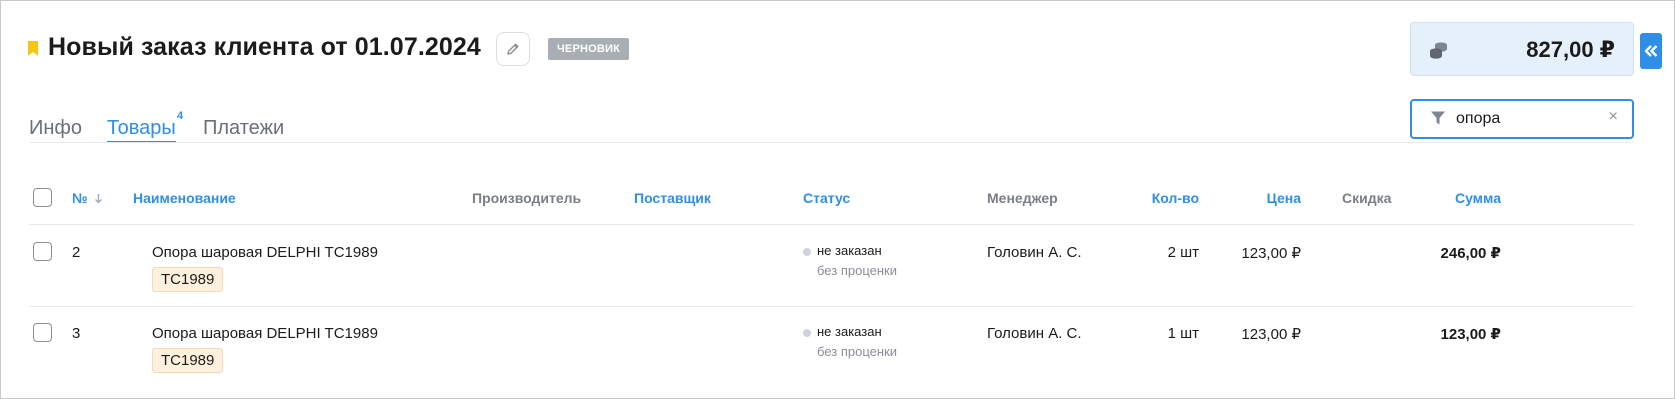 The width and height of the screenshot is (1675, 399). I want to click on tabs-divider, so click(831, 142).